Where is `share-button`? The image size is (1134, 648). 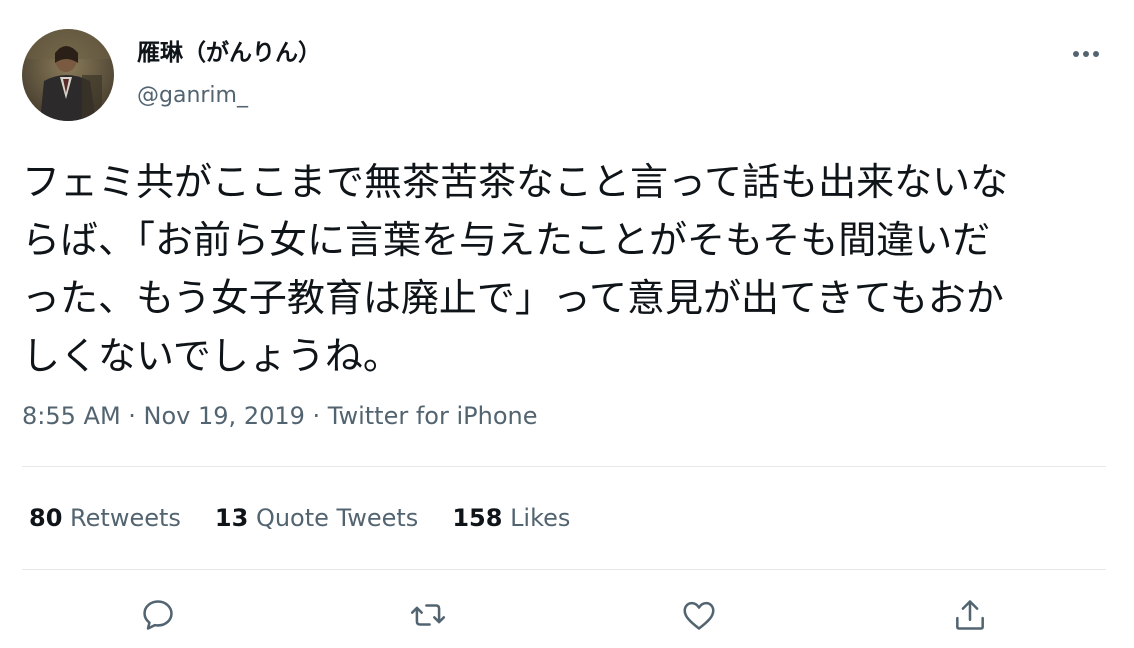 share-button is located at coordinates (970, 615).